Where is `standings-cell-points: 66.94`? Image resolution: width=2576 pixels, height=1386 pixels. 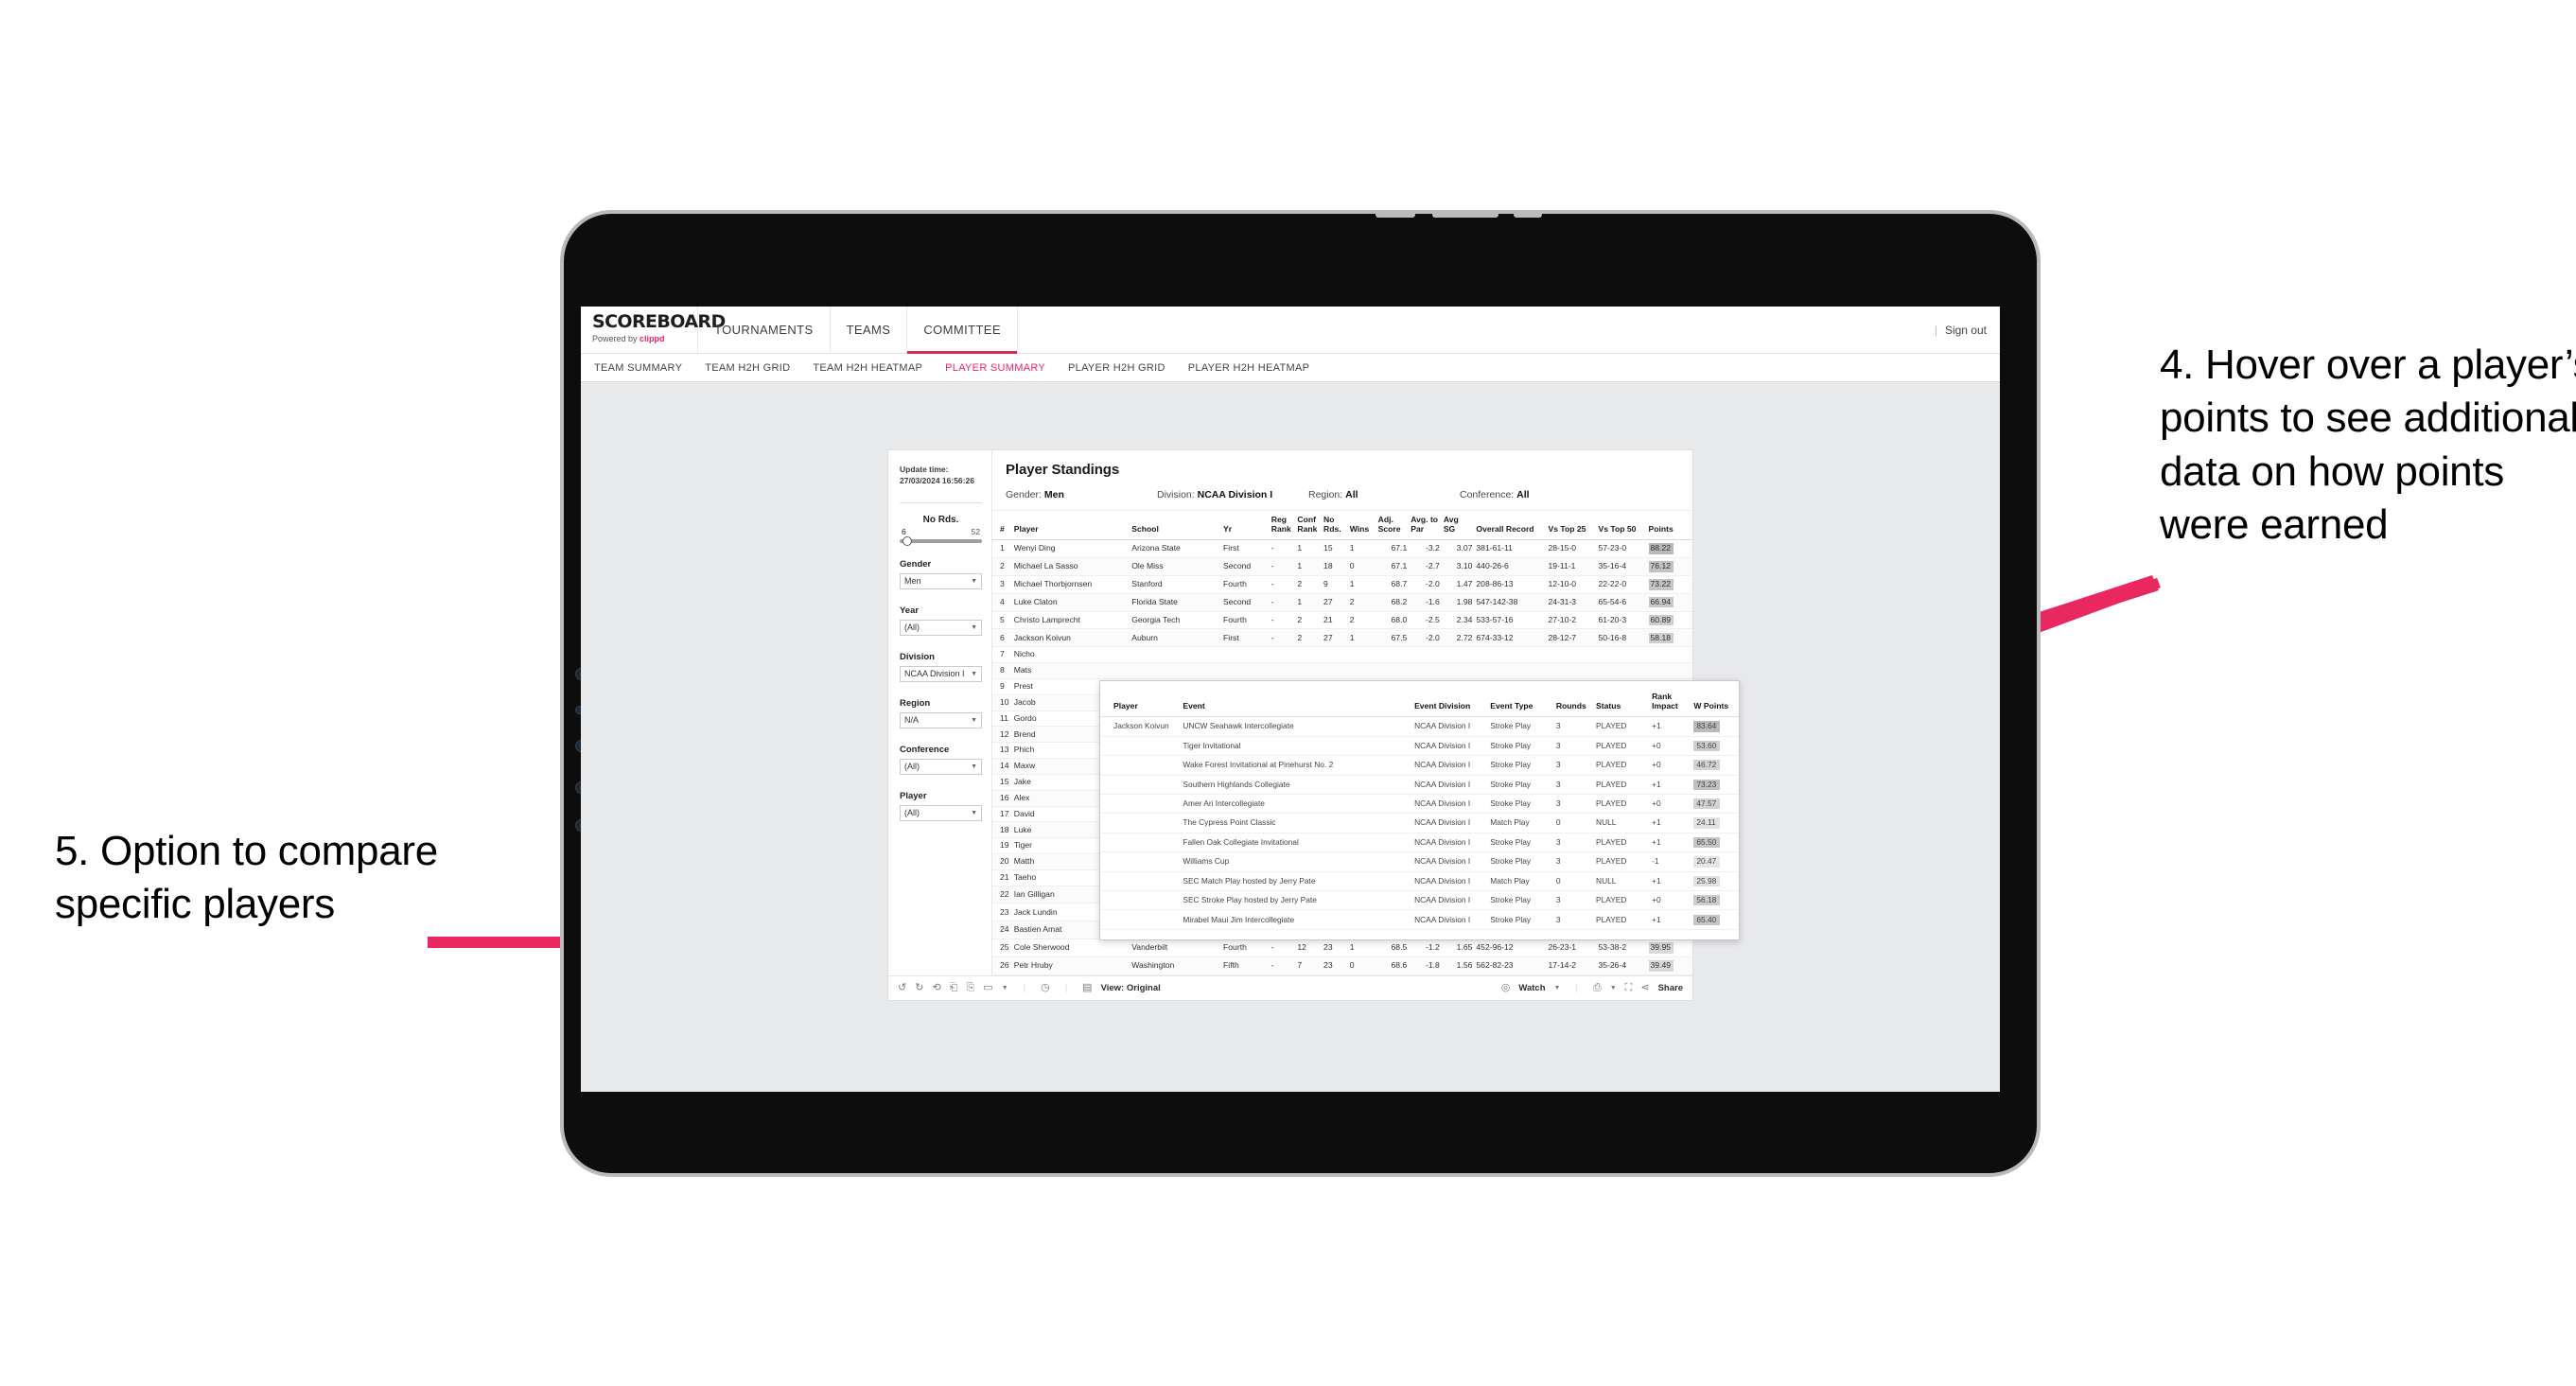 standings-cell-points: 66.94 is located at coordinates (1669, 602).